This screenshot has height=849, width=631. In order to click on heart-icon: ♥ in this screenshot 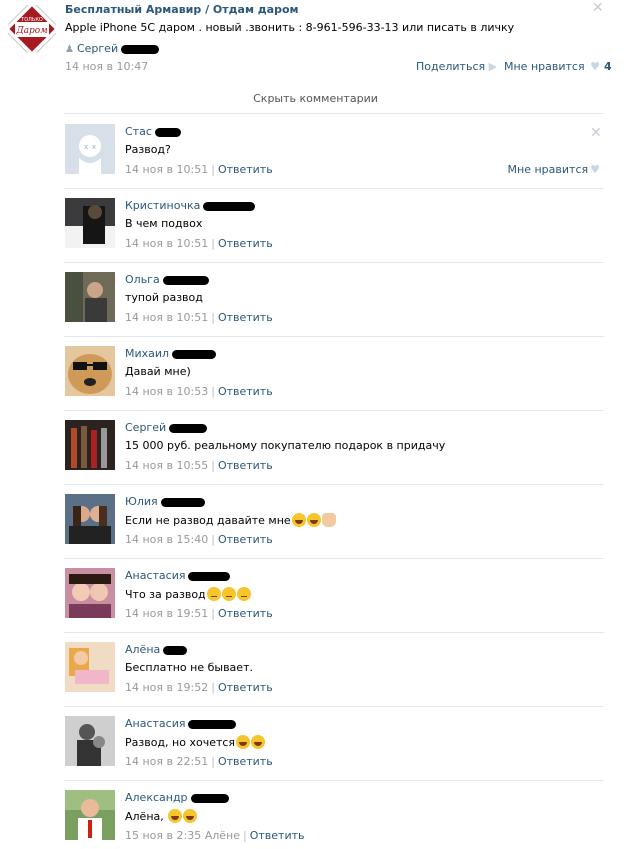, I will do `click(595, 66)`.